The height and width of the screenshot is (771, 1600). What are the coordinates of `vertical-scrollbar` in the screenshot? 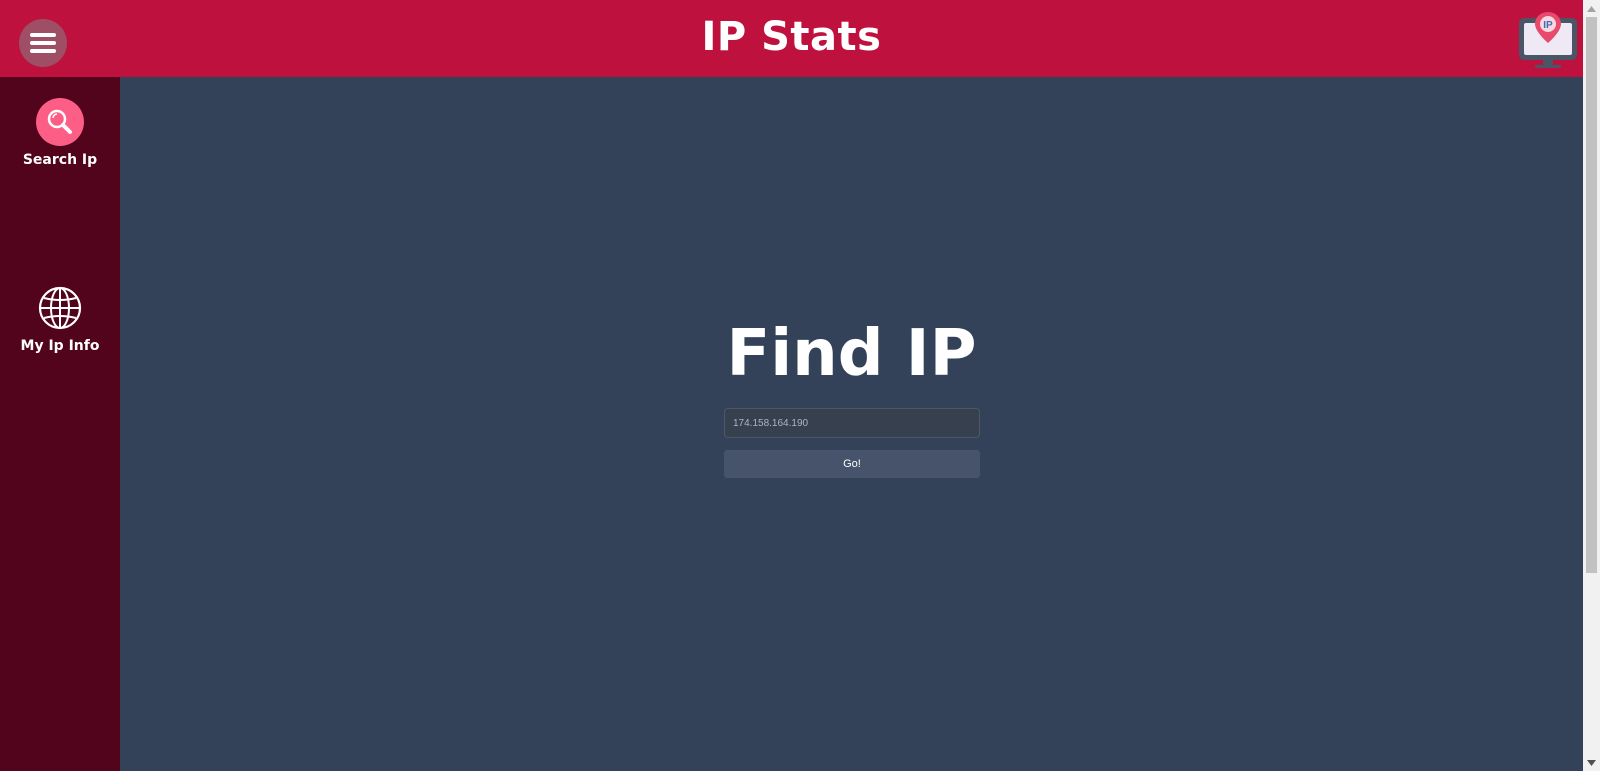 It's located at (1591, 385).